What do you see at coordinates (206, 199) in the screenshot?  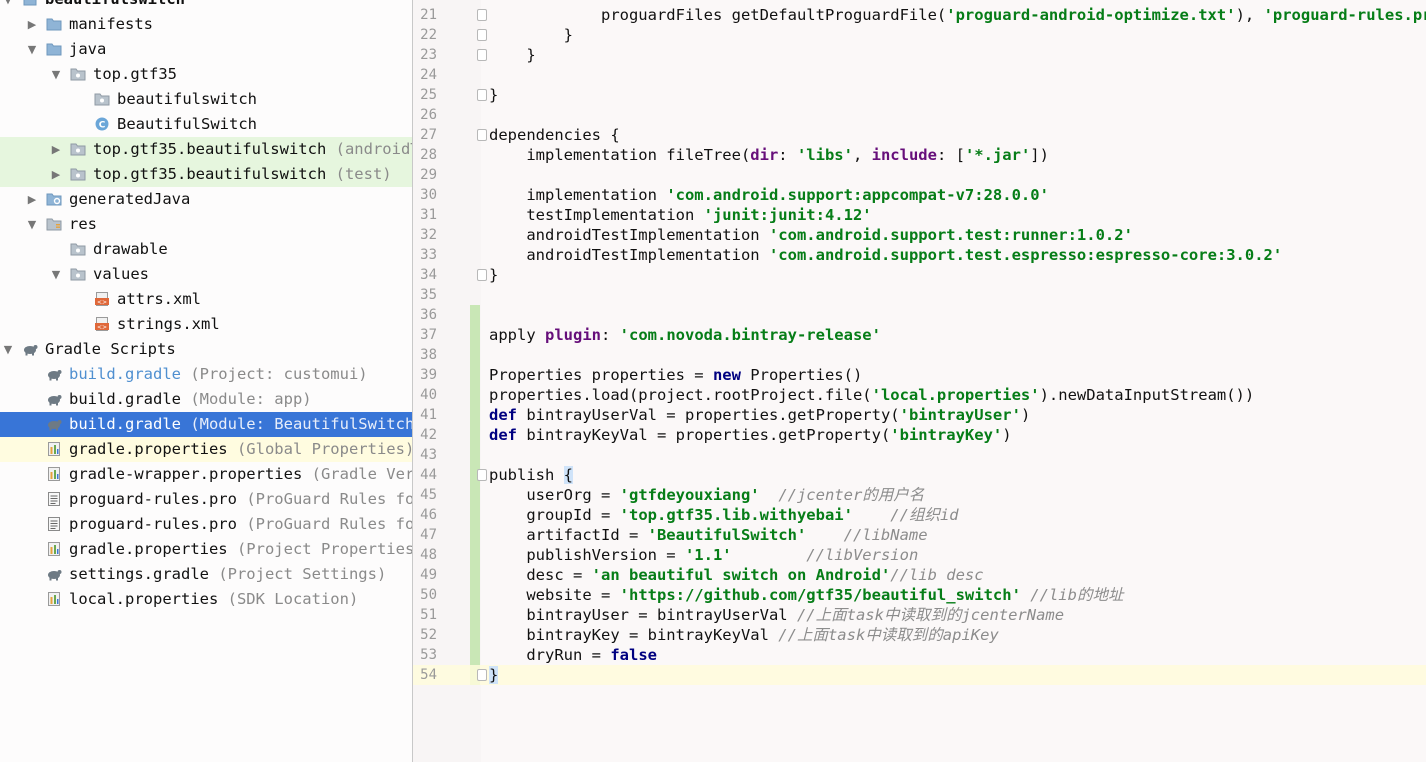 I see `tree-folder-generatedjava: ▶ generatedJava` at bounding box center [206, 199].